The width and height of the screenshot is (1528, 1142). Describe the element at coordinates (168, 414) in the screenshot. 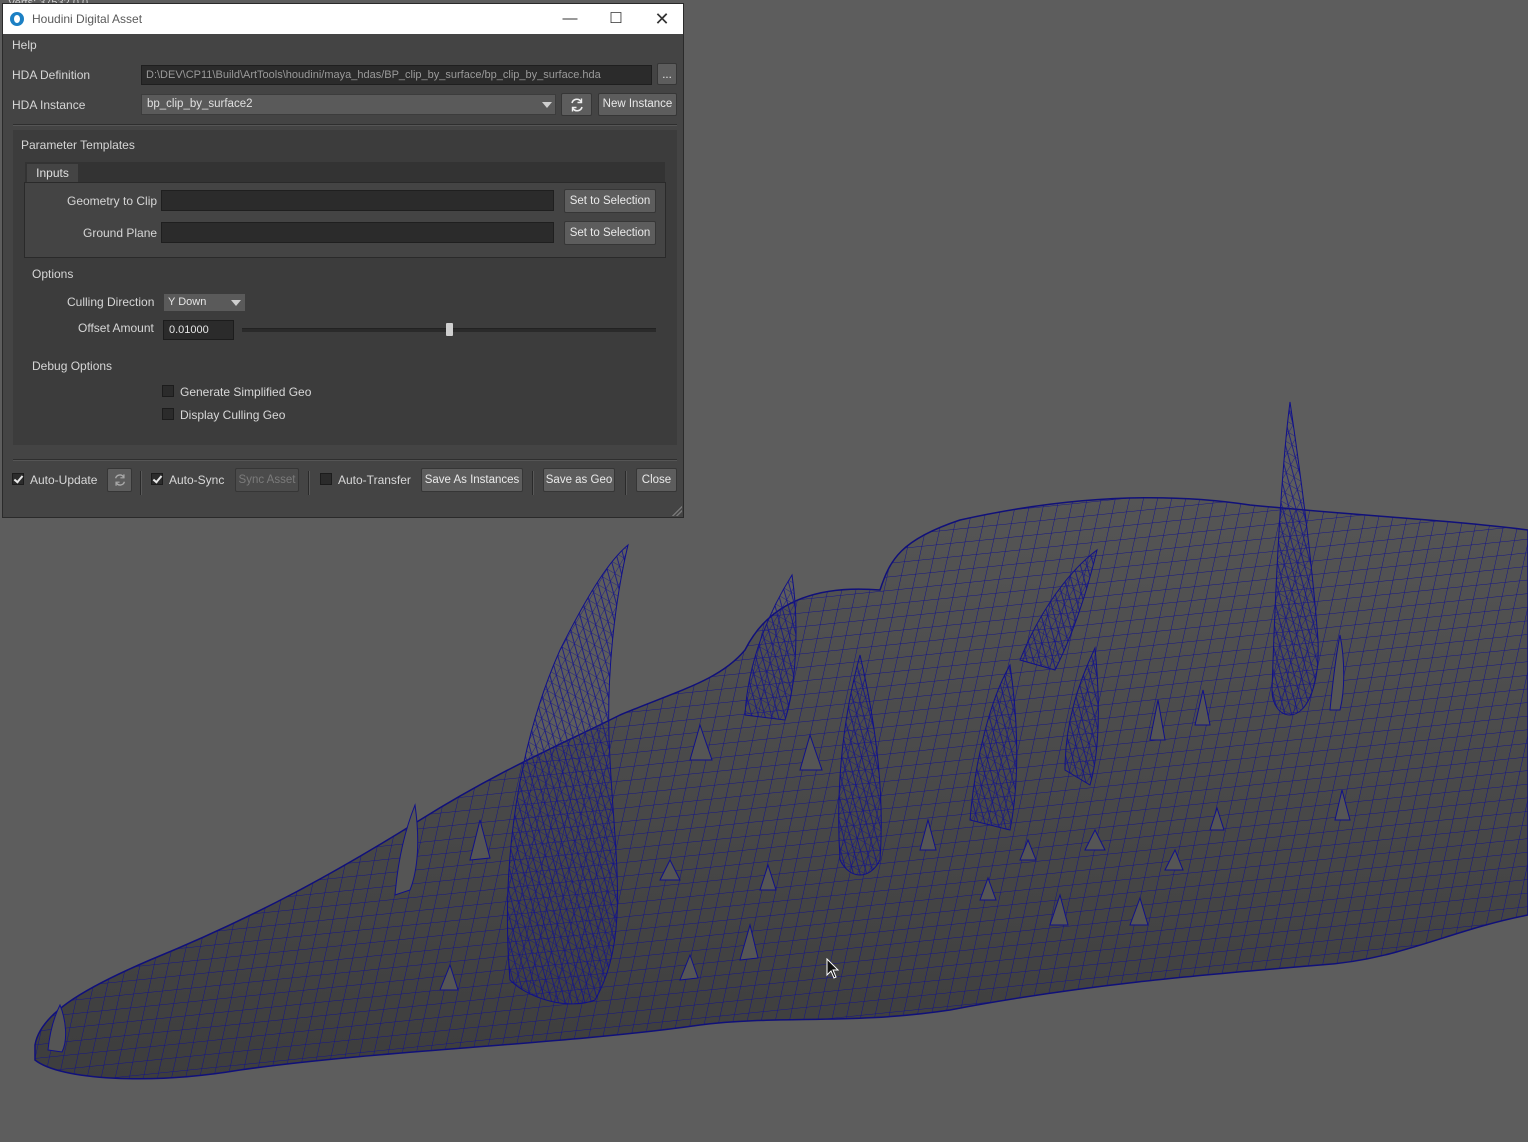

I see `display-culling-geo-checkbox` at that location.